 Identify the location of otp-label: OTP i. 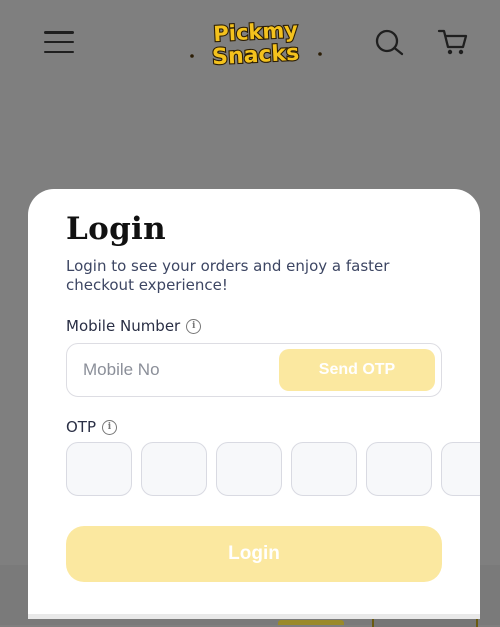
(92, 427).